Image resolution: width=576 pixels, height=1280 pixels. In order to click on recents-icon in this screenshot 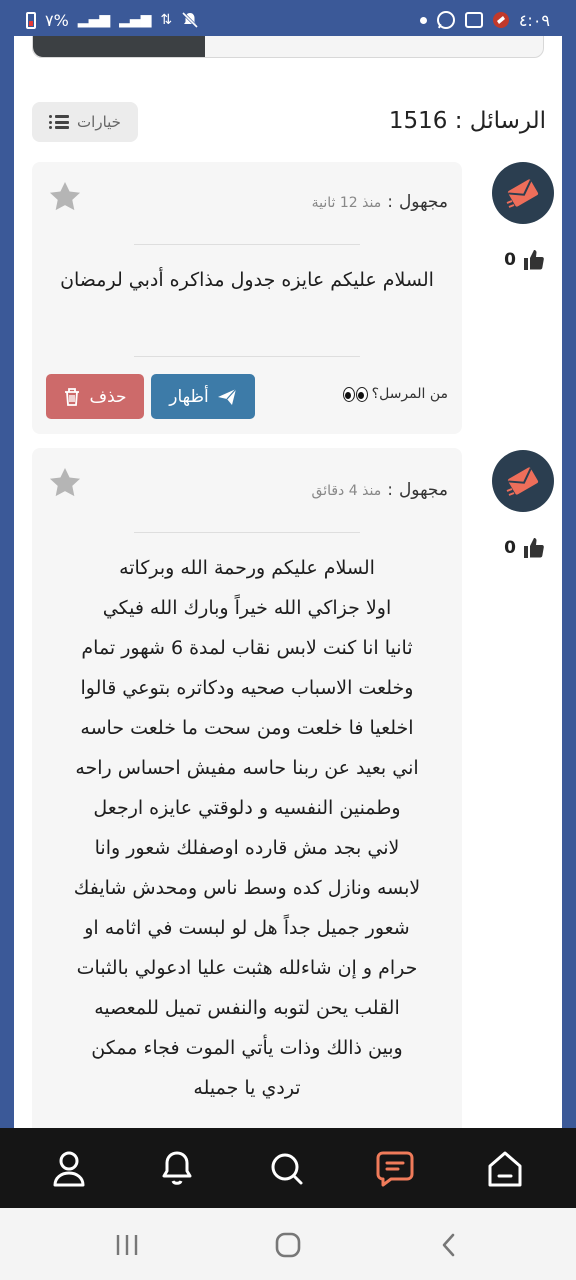, I will do `click(127, 1245)`.